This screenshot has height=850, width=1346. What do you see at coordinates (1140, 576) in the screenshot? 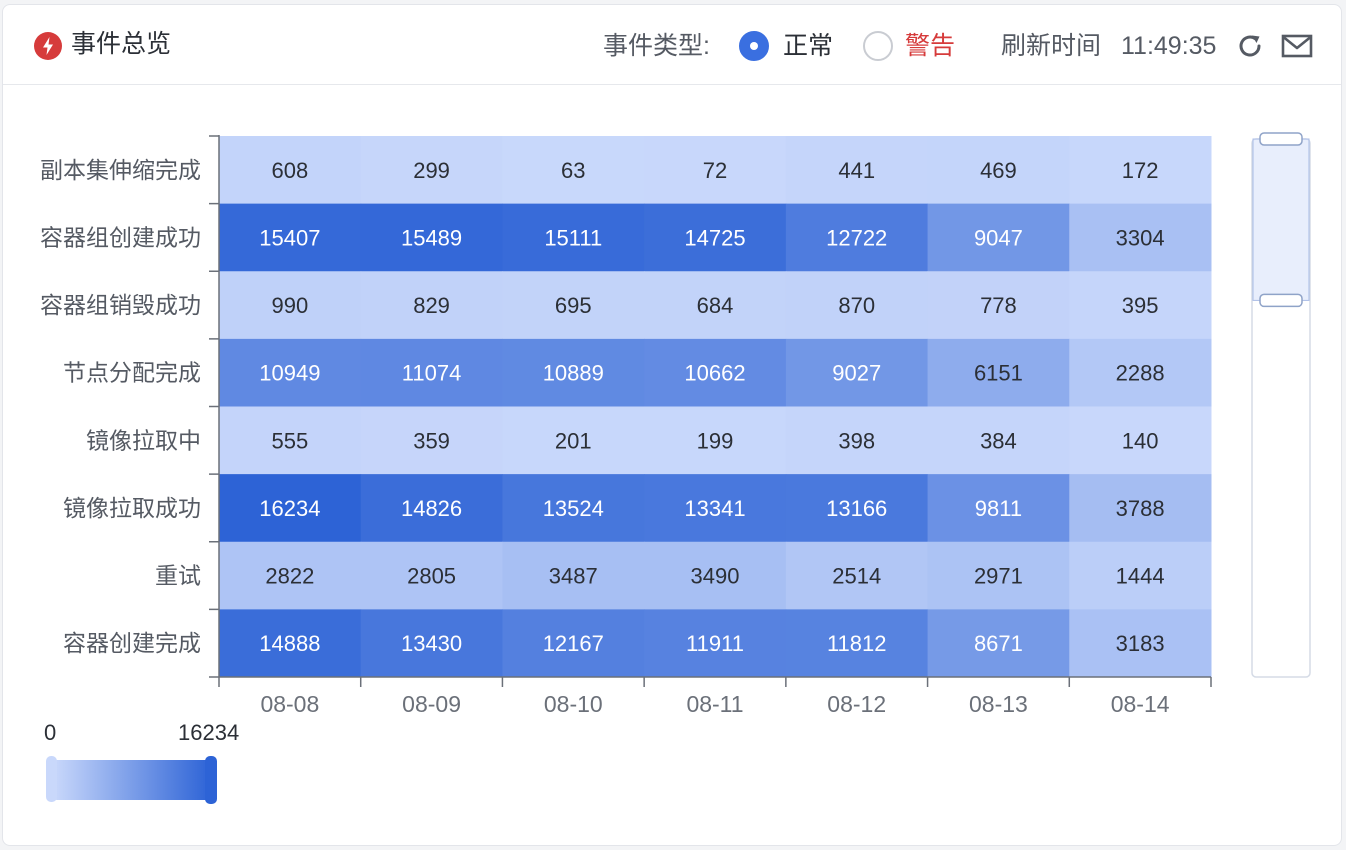
I see `heatmap-cell-value: 1444` at bounding box center [1140, 576].